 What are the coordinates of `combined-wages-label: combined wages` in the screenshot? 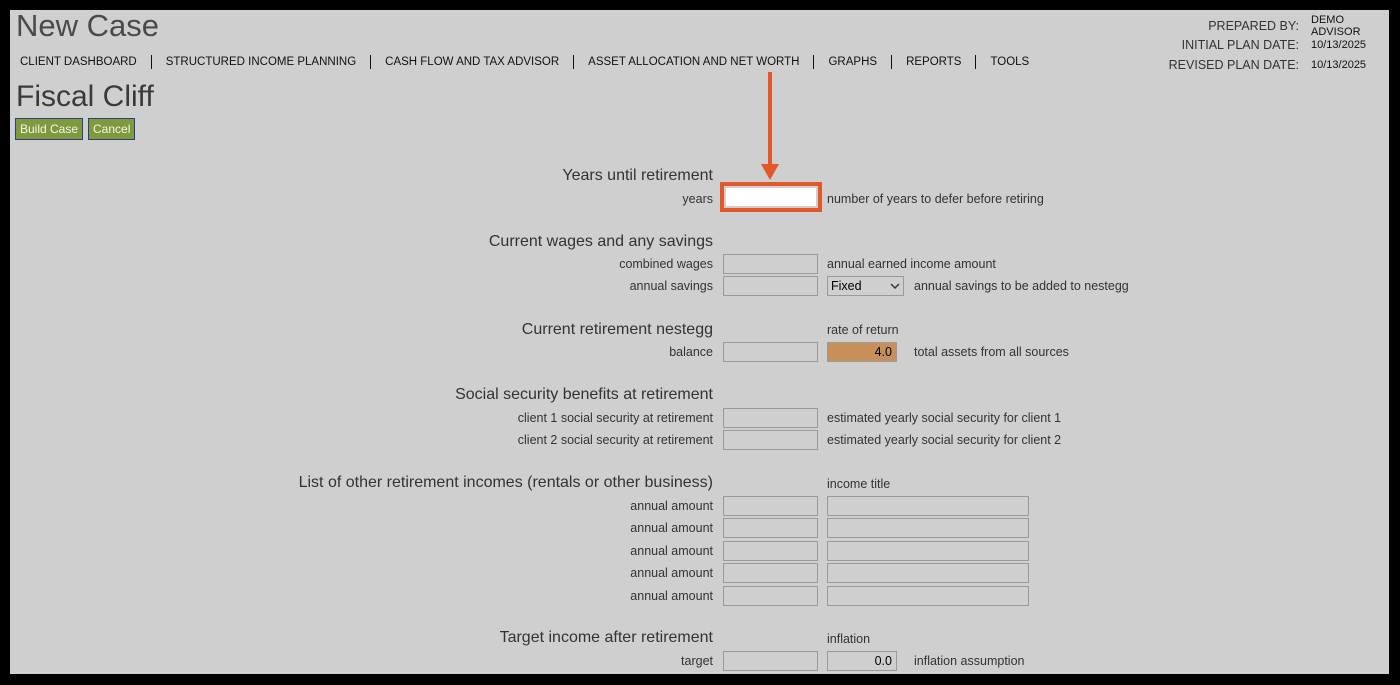 It's located at (666, 264).